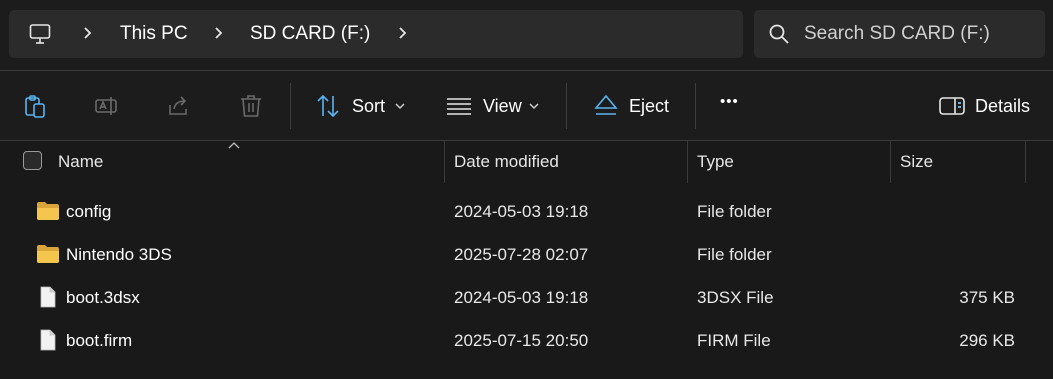  Describe the element at coordinates (459, 106) in the screenshot. I see `view-icon` at that location.